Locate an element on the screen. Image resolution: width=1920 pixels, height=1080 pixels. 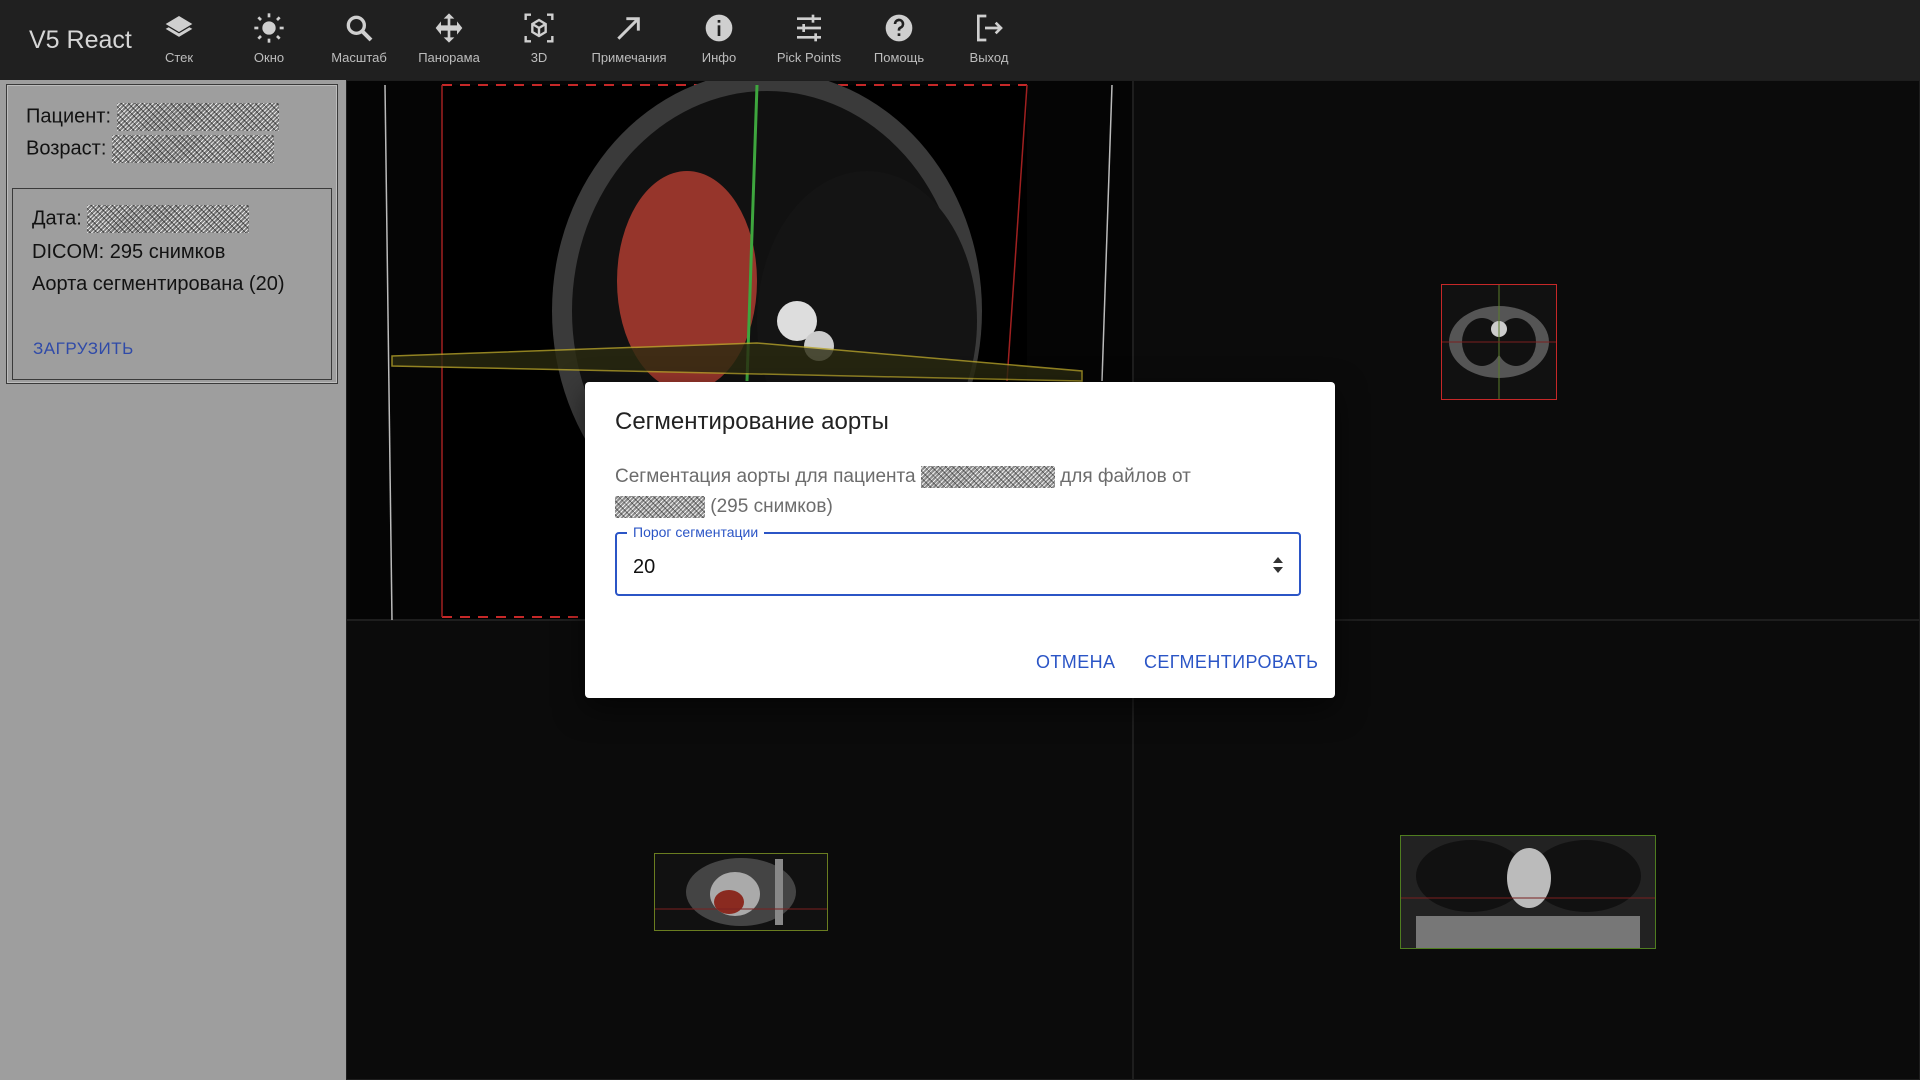
study-date-redacted is located at coordinates (660, 506).